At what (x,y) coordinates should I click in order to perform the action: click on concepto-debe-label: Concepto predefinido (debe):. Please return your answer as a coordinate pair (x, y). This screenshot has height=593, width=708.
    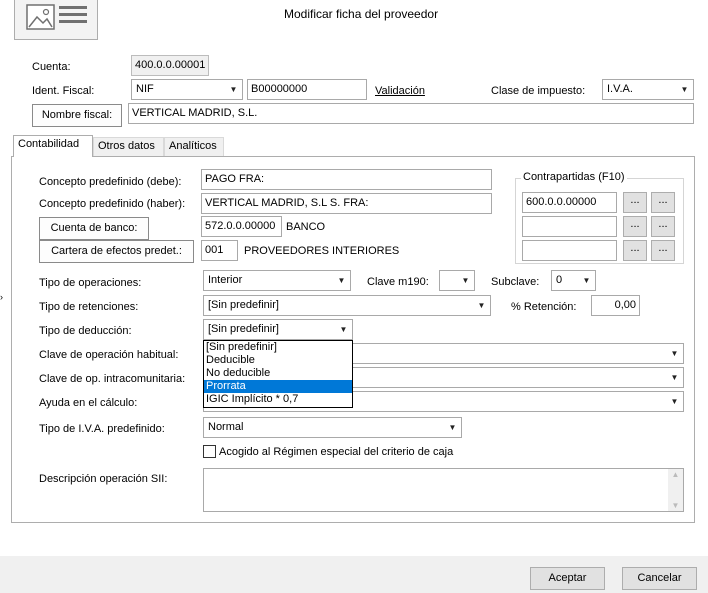
    Looking at the image, I should click on (110, 182).